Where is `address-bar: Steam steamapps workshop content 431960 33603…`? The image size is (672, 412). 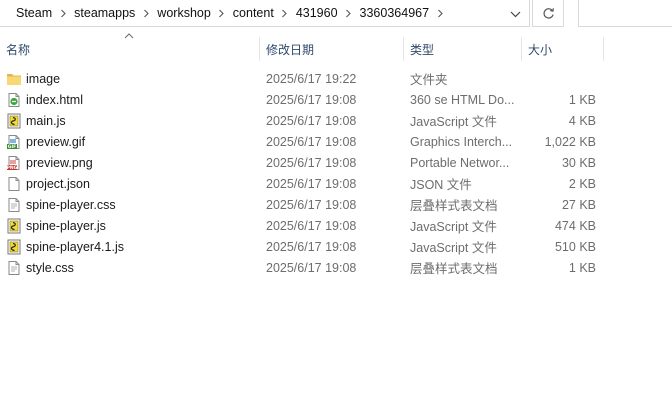 address-bar: Steam steamapps workshop content 431960 33603… is located at coordinates (265, 13).